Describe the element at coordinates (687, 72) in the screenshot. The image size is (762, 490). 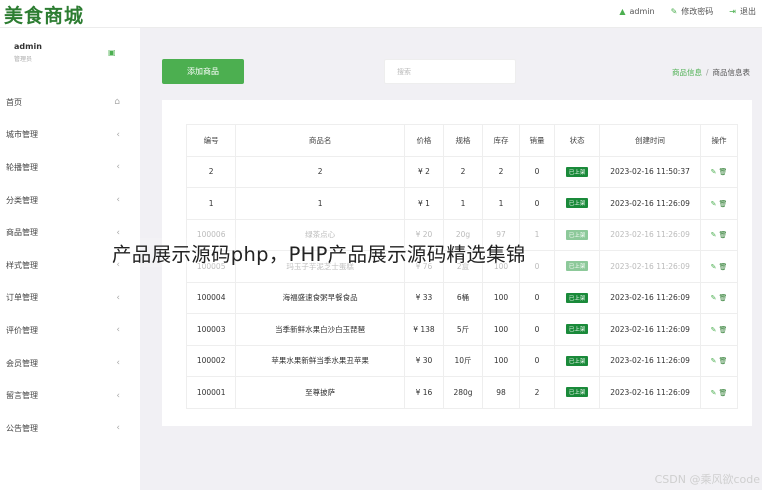
I see `breadcrumb-parent: 商品信息` at that location.